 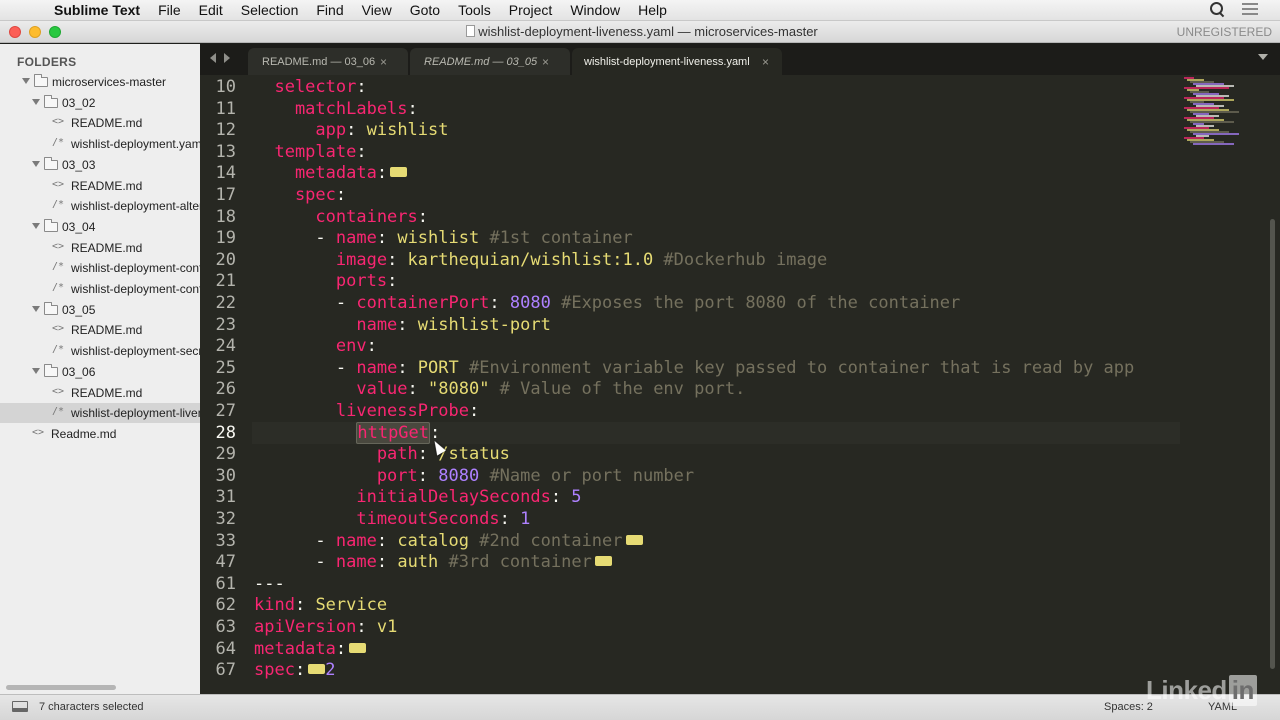 What do you see at coordinates (218, 670) in the screenshot?
I see `line-number: 67` at bounding box center [218, 670].